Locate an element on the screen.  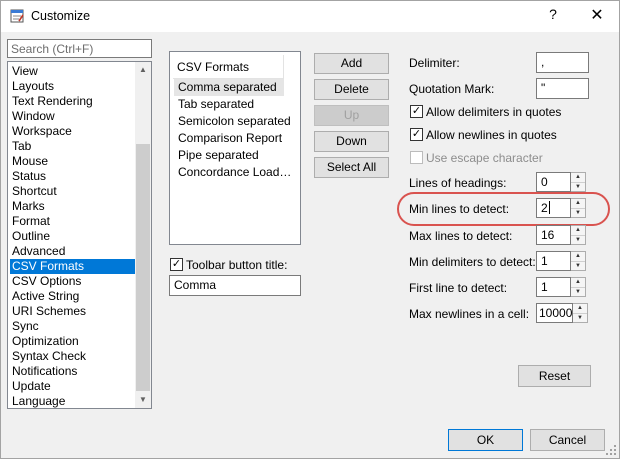
min-delimiters-value: 1 is located at coordinates (553, 261).